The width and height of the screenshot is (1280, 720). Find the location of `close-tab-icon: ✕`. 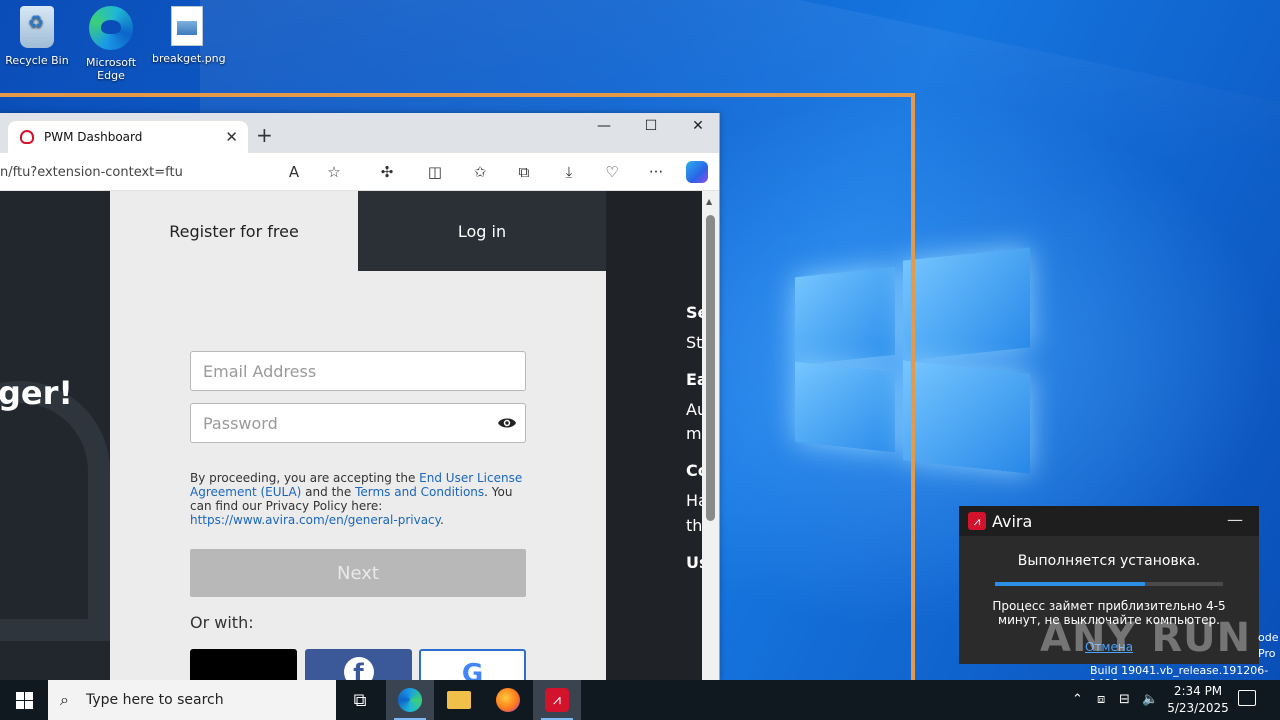

close-tab-icon: ✕ is located at coordinates (231, 137).